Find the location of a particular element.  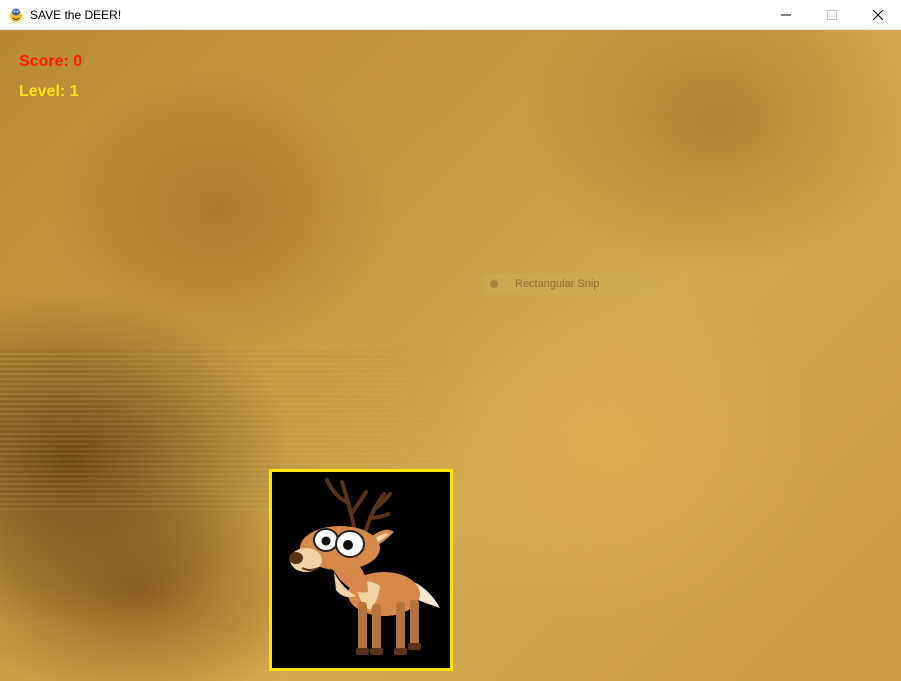

close-icon is located at coordinates (878, 14).